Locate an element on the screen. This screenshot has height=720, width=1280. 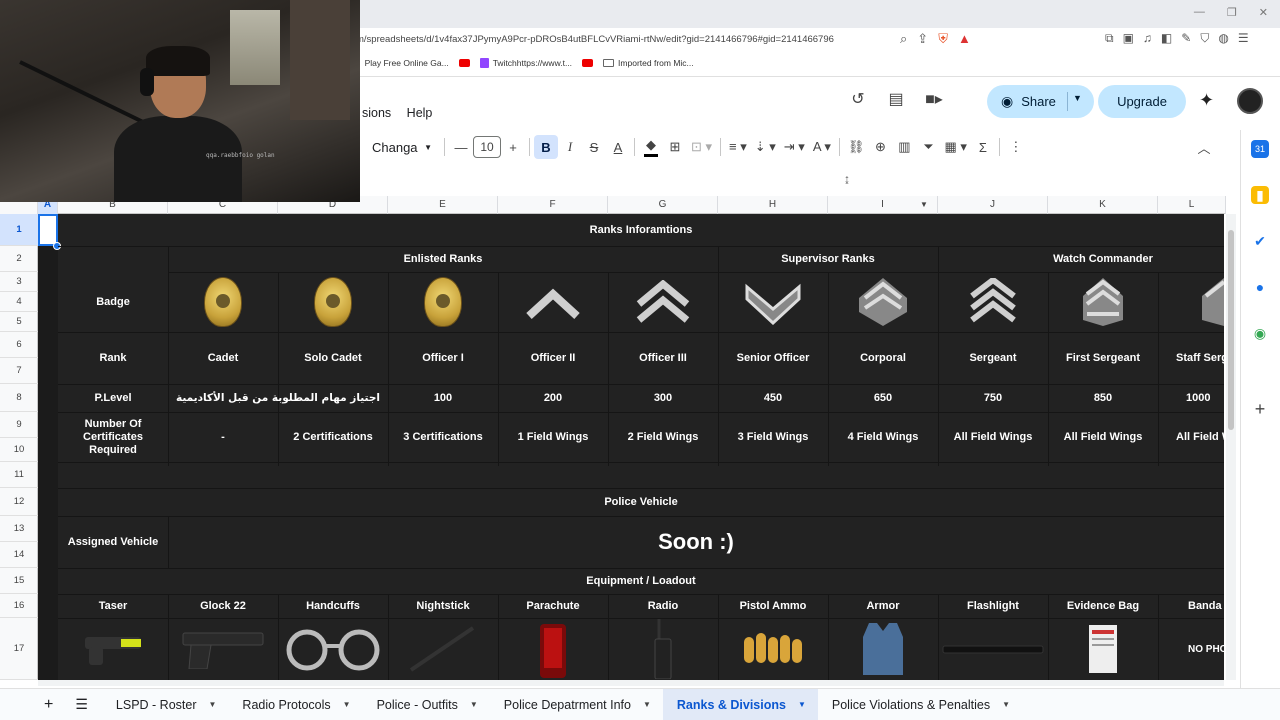
screenshot-icon: ▣ is located at coordinates (1128, 38).